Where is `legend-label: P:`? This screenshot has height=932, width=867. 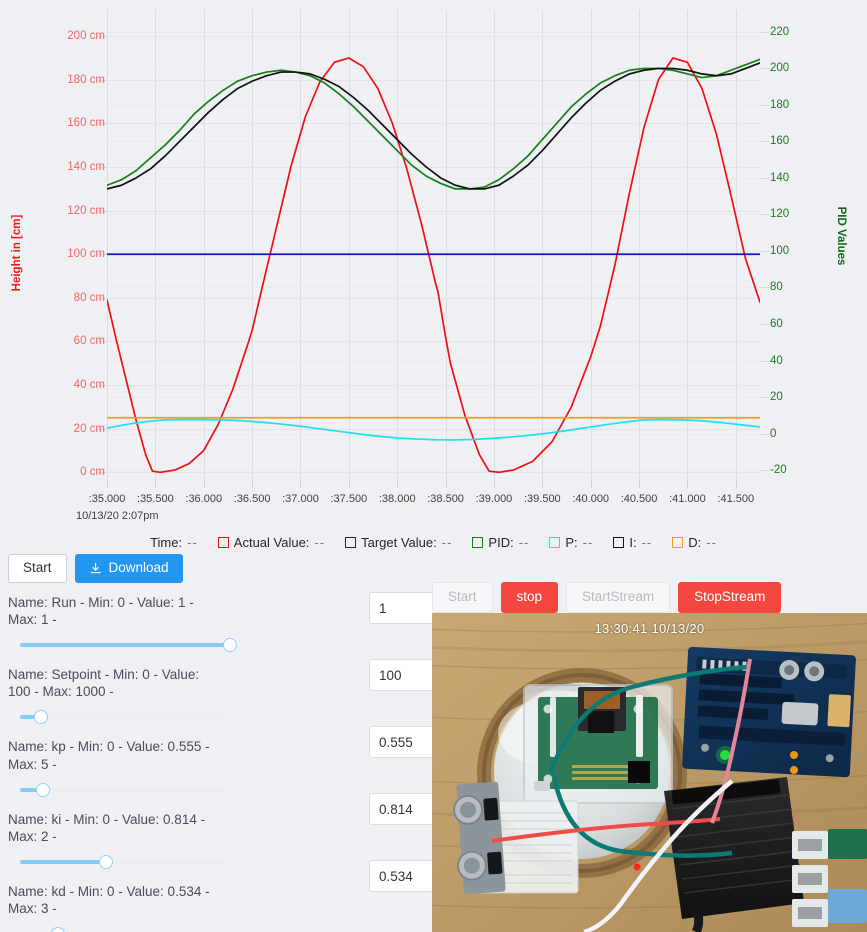
legend-label: P: is located at coordinates (571, 542).